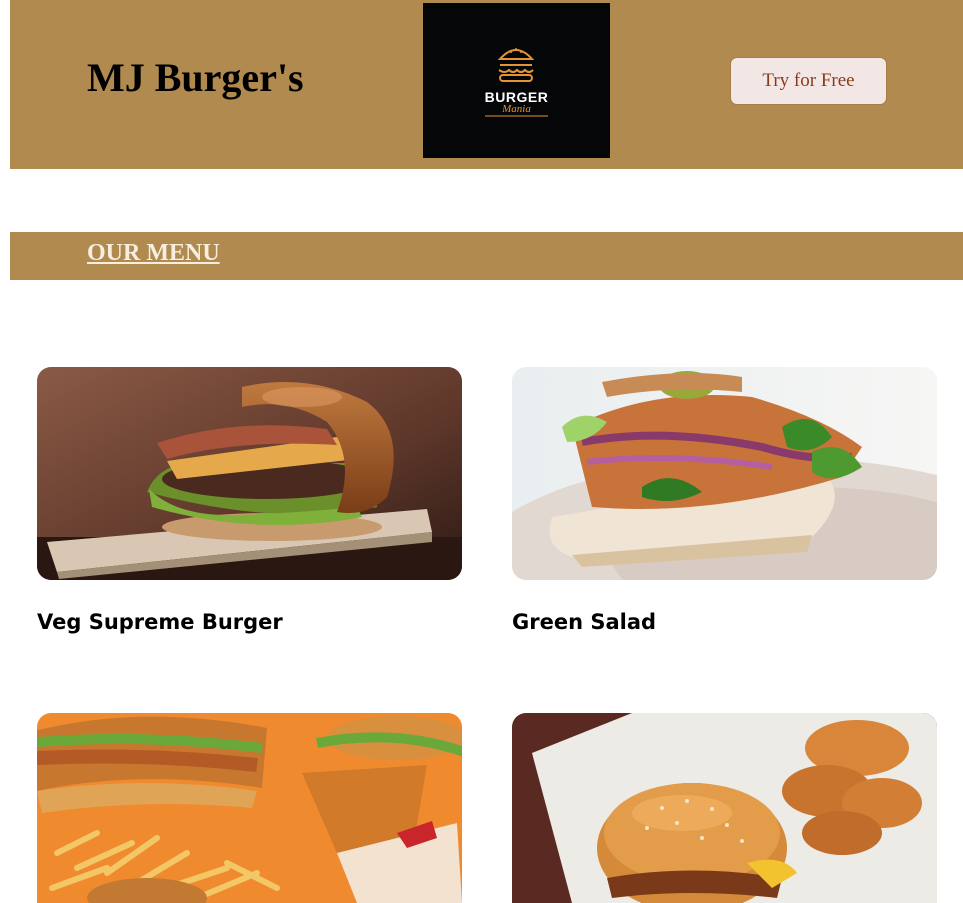 The height and width of the screenshot is (903, 963). I want to click on try-for-free-button: Try for Free, so click(808, 81).